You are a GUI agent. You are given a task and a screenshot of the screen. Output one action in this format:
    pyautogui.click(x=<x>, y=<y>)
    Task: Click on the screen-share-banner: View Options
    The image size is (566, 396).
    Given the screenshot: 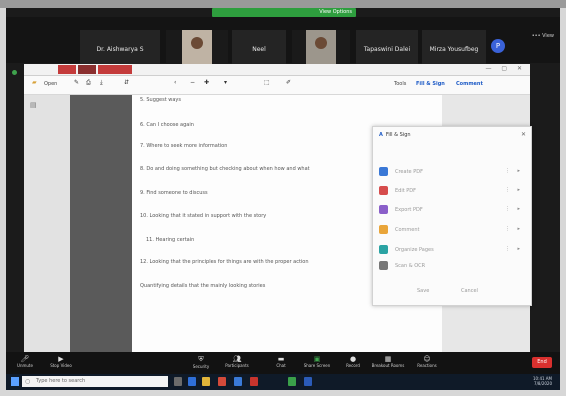 What is the action you would take?
    pyautogui.click(x=284, y=12)
    